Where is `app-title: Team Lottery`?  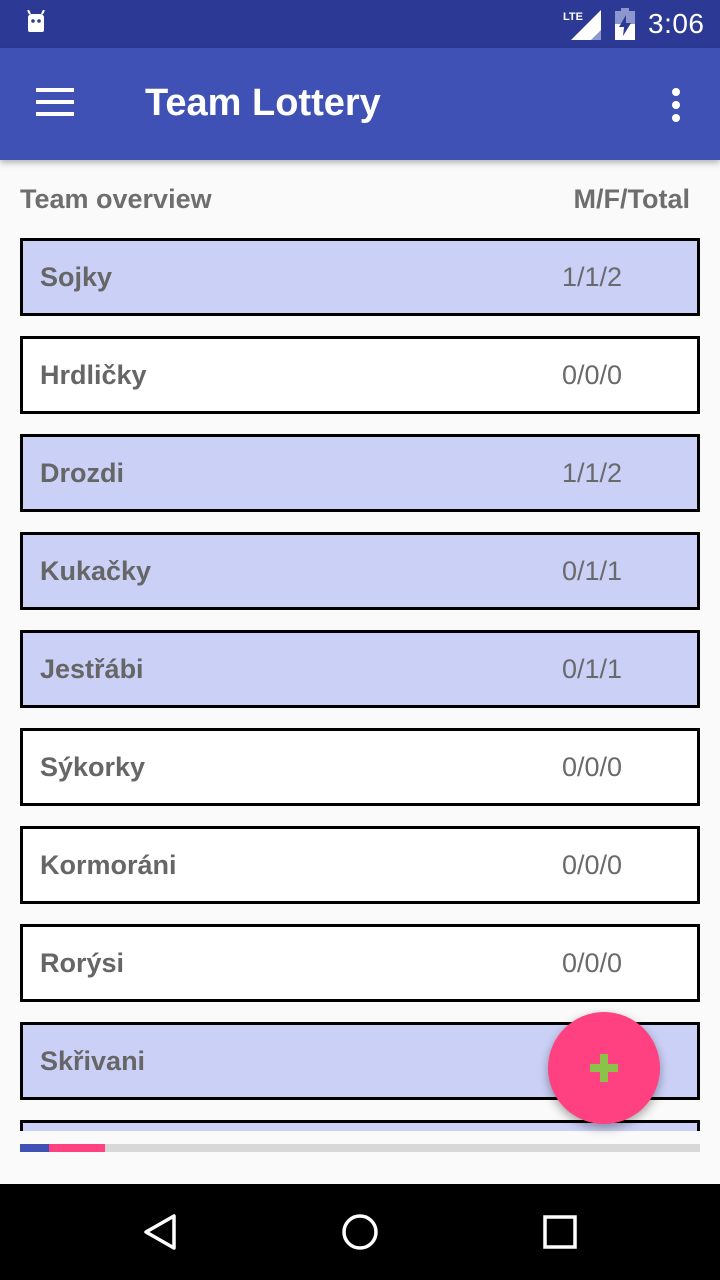 app-title: Team Lottery is located at coordinates (263, 103).